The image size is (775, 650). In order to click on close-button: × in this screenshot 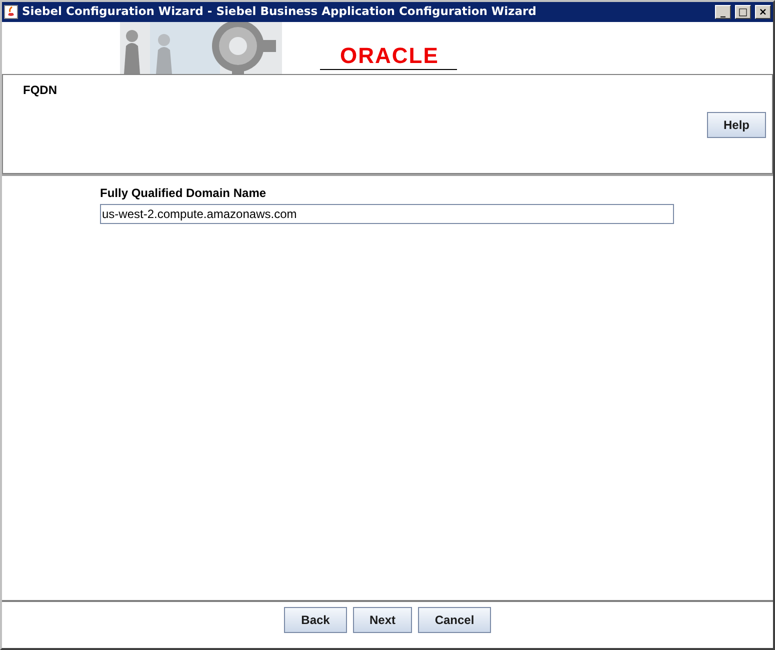, I will do `click(763, 12)`.